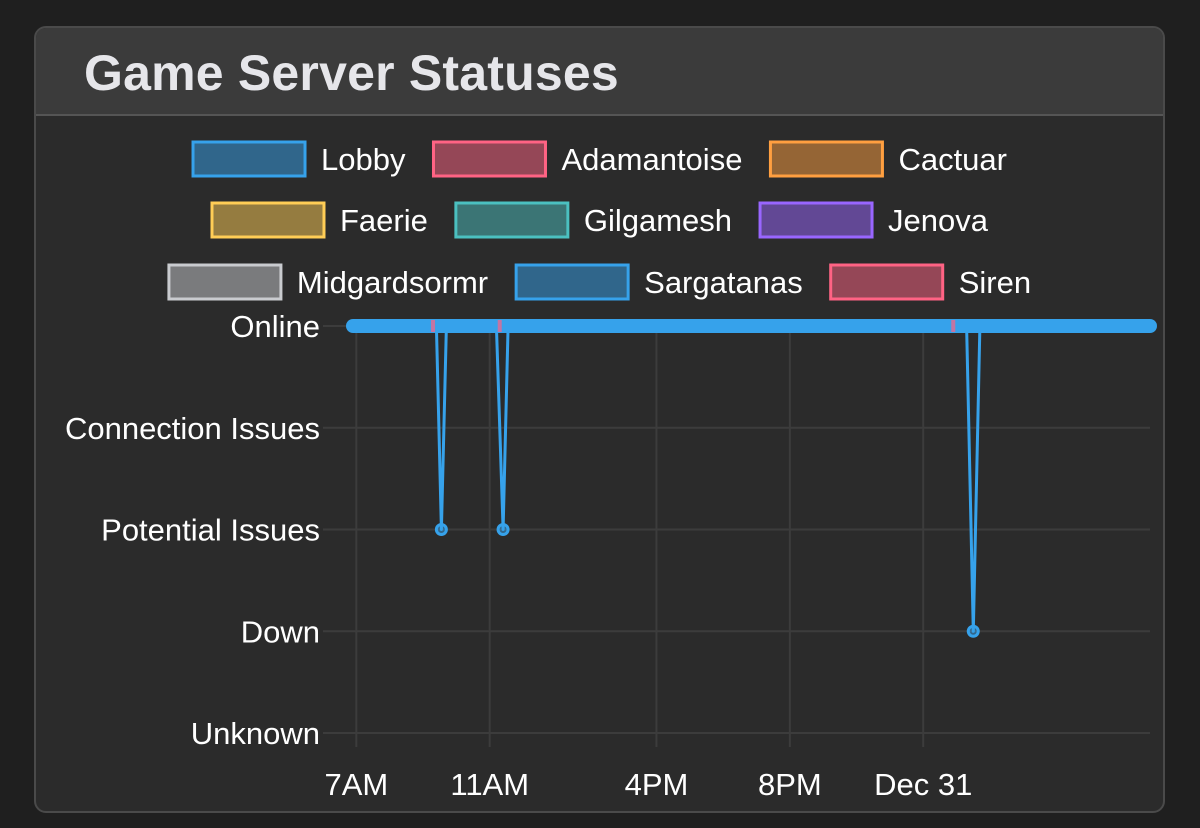 This screenshot has height=828, width=1200. What do you see at coordinates (351, 73) in the screenshot?
I see `panel-title: Game Server Statuses` at bounding box center [351, 73].